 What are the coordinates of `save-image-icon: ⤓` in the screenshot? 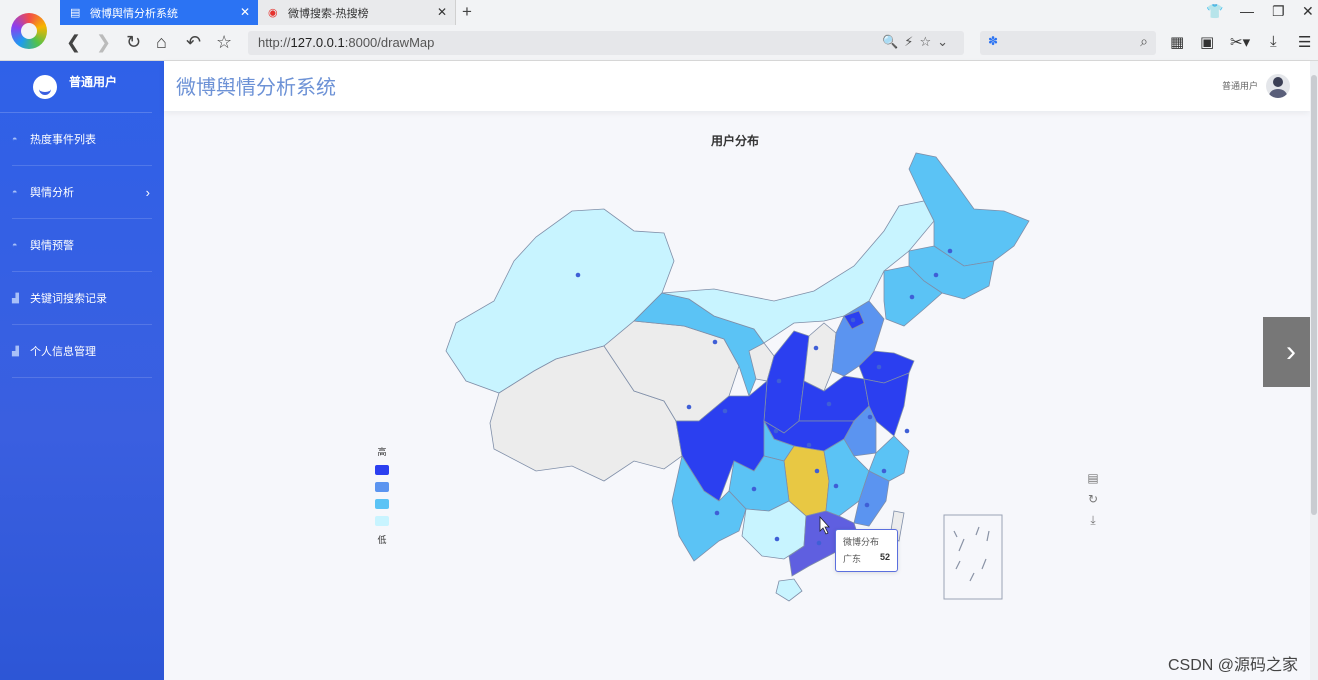 It's located at (1093, 520).